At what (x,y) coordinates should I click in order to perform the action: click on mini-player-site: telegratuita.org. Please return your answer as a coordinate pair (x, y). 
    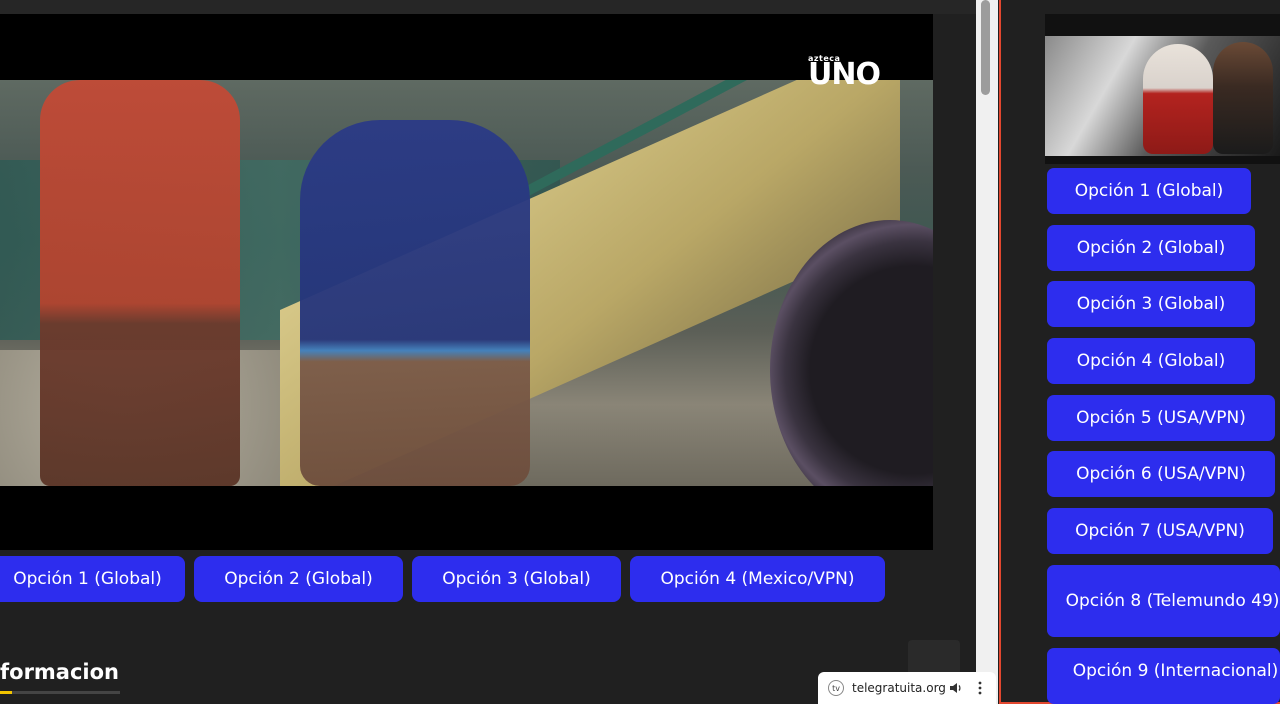
    Looking at the image, I should click on (899, 688).